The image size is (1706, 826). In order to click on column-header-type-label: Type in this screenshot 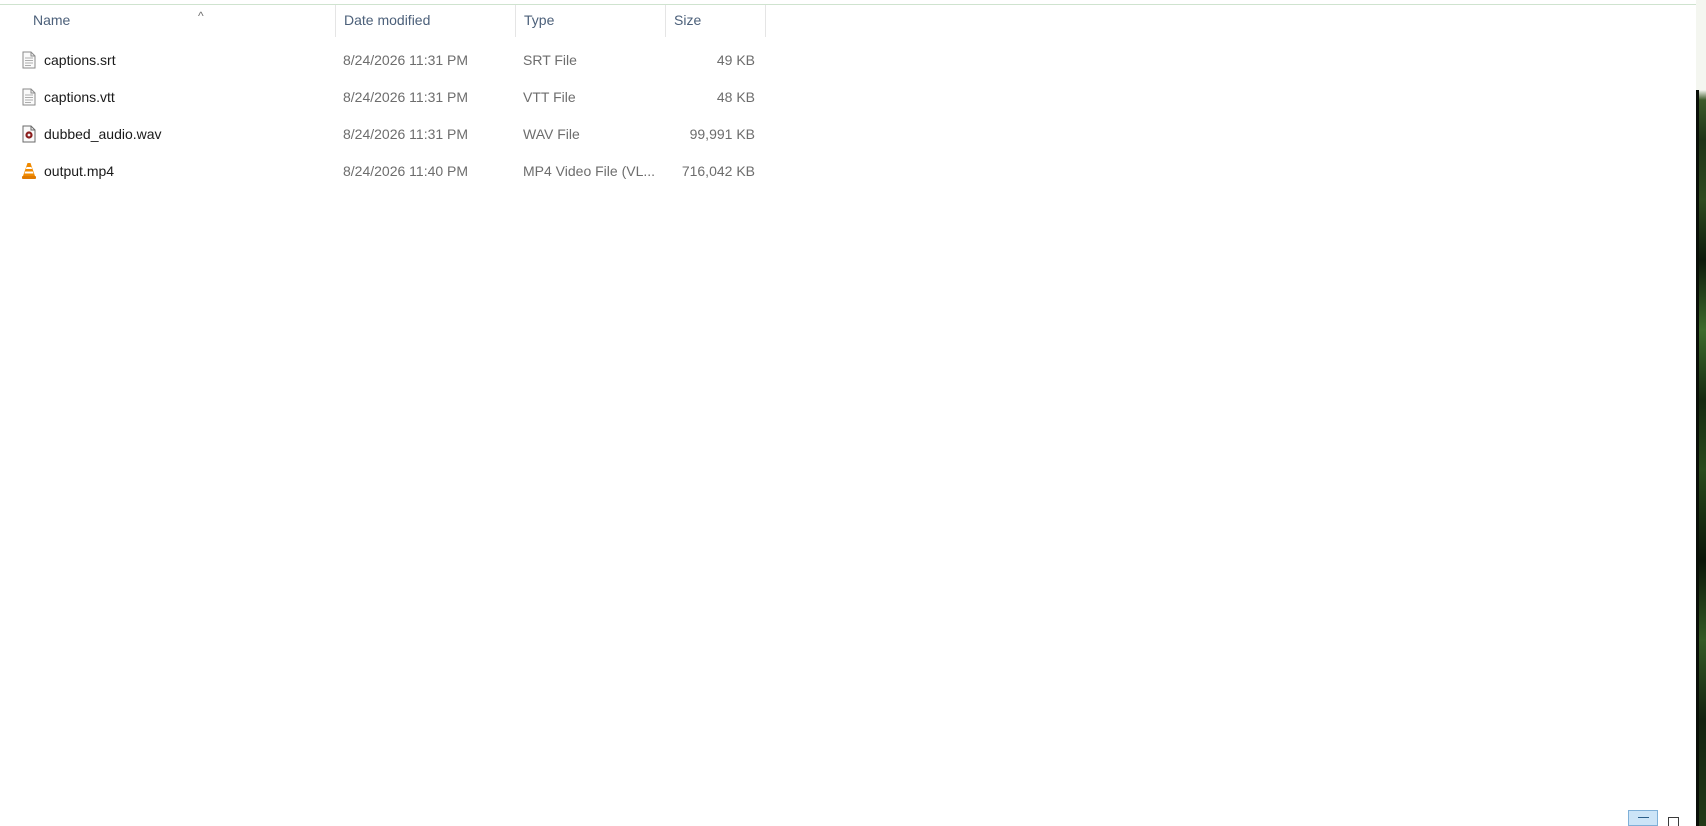, I will do `click(539, 20)`.